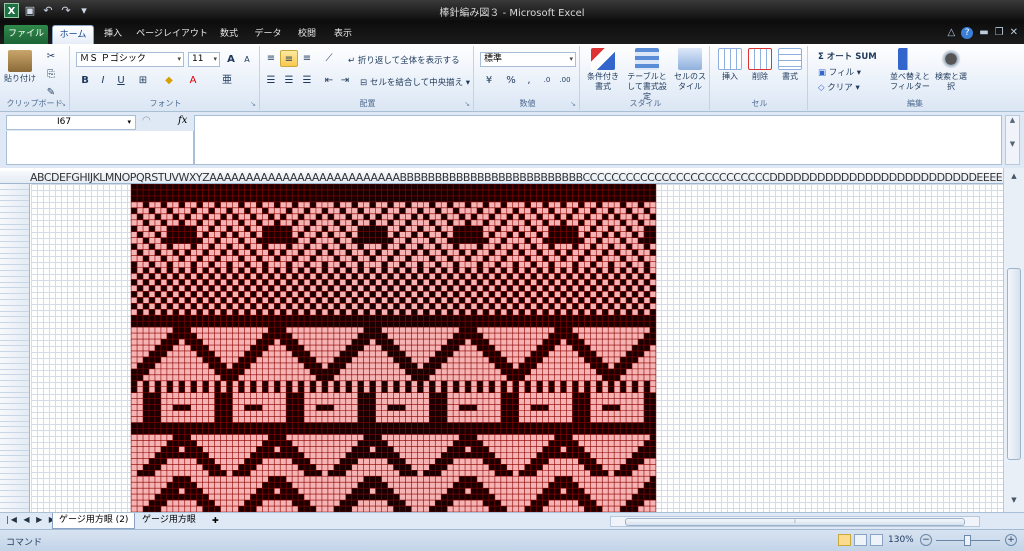 Image resolution: width=1024 pixels, height=551 pixels. Describe the element at coordinates (529, 80) in the screenshot. I see `comma-button: ,` at that location.